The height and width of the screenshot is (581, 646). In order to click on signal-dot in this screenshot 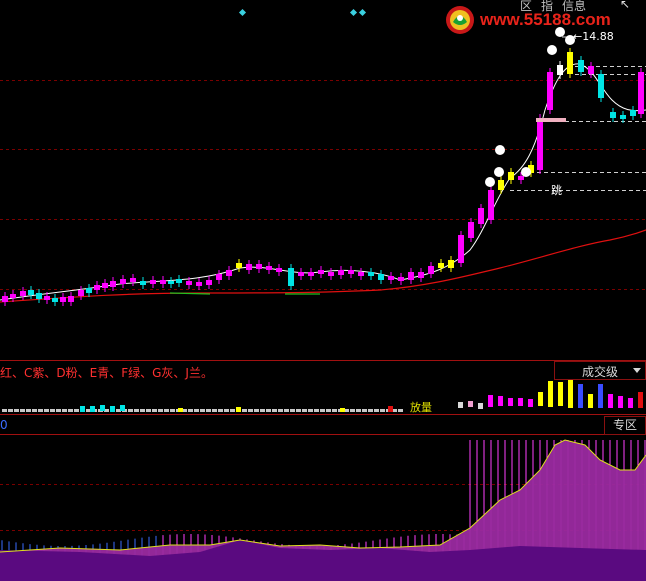, I will do `click(490, 182)`.